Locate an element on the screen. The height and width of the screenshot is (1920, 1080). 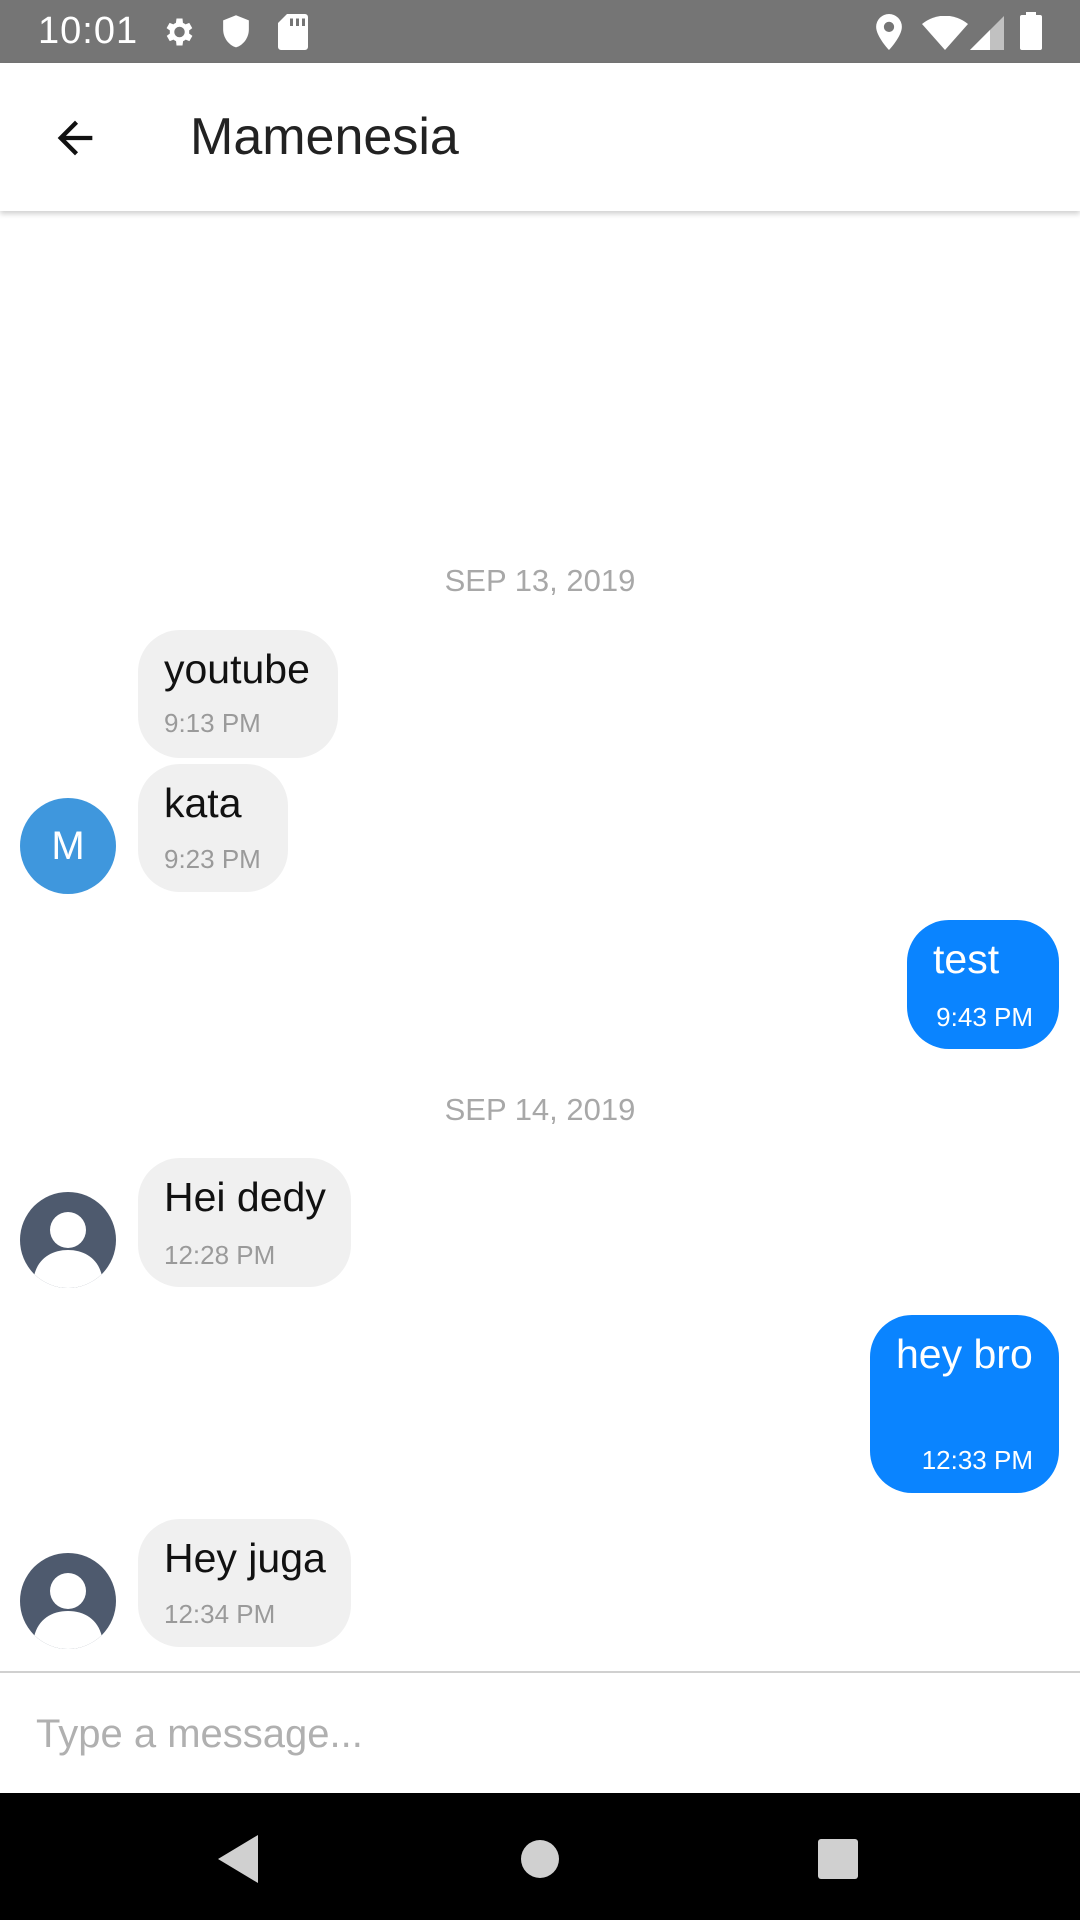
back-button is located at coordinates (75, 138).